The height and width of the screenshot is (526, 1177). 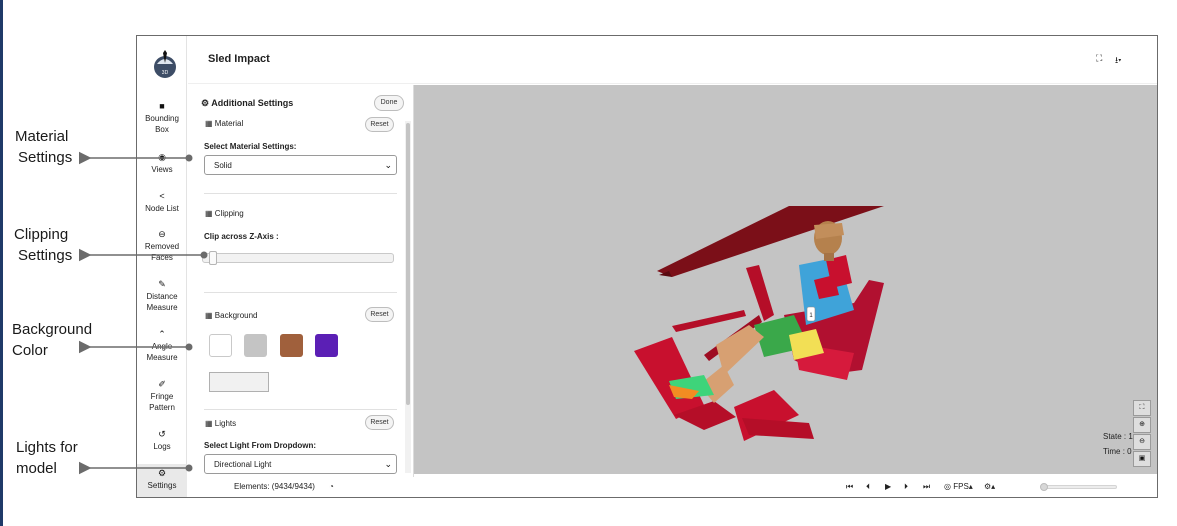 I want to click on fps-toggle: ◎ FPS▴, so click(x=958, y=486).